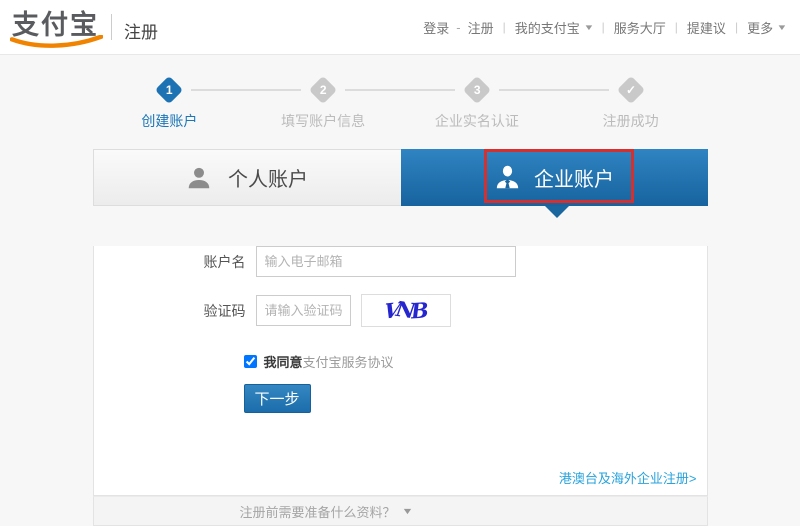 The image size is (800, 526). I want to click on account-row: 账户名, so click(453, 261).